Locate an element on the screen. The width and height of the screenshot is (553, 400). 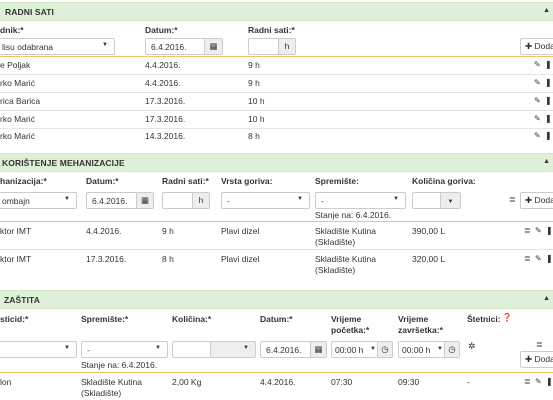
label-spremiste: Spremište:* is located at coordinates (105, 319).